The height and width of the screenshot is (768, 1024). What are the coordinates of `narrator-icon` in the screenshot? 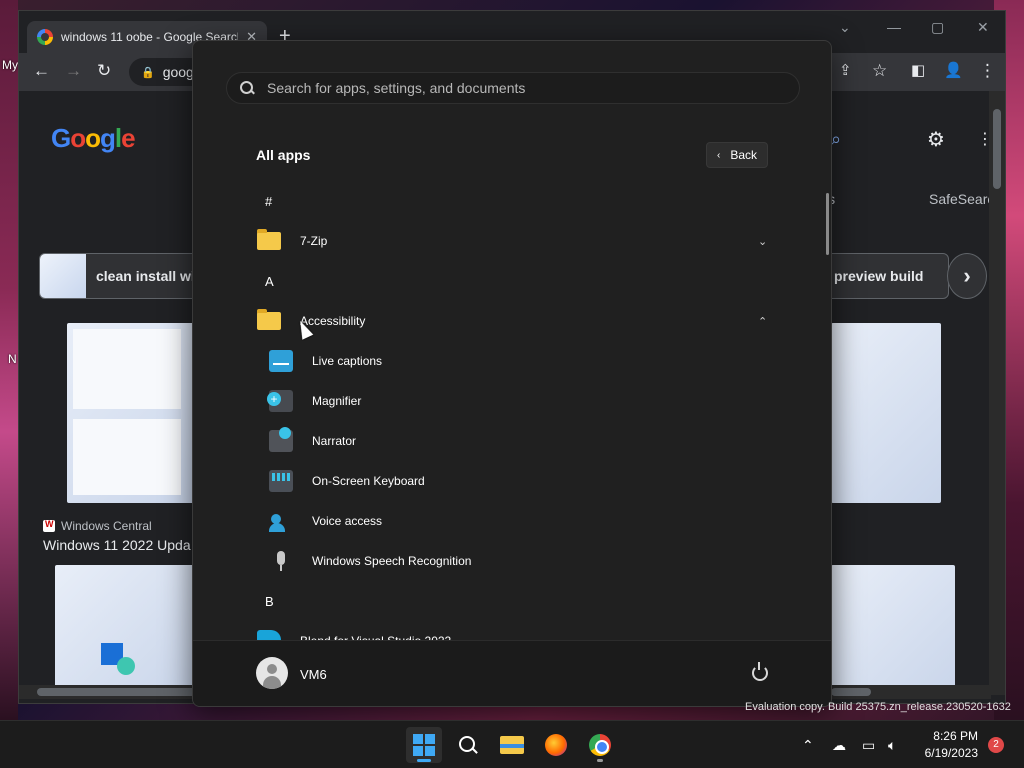 It's located at (281, 439).